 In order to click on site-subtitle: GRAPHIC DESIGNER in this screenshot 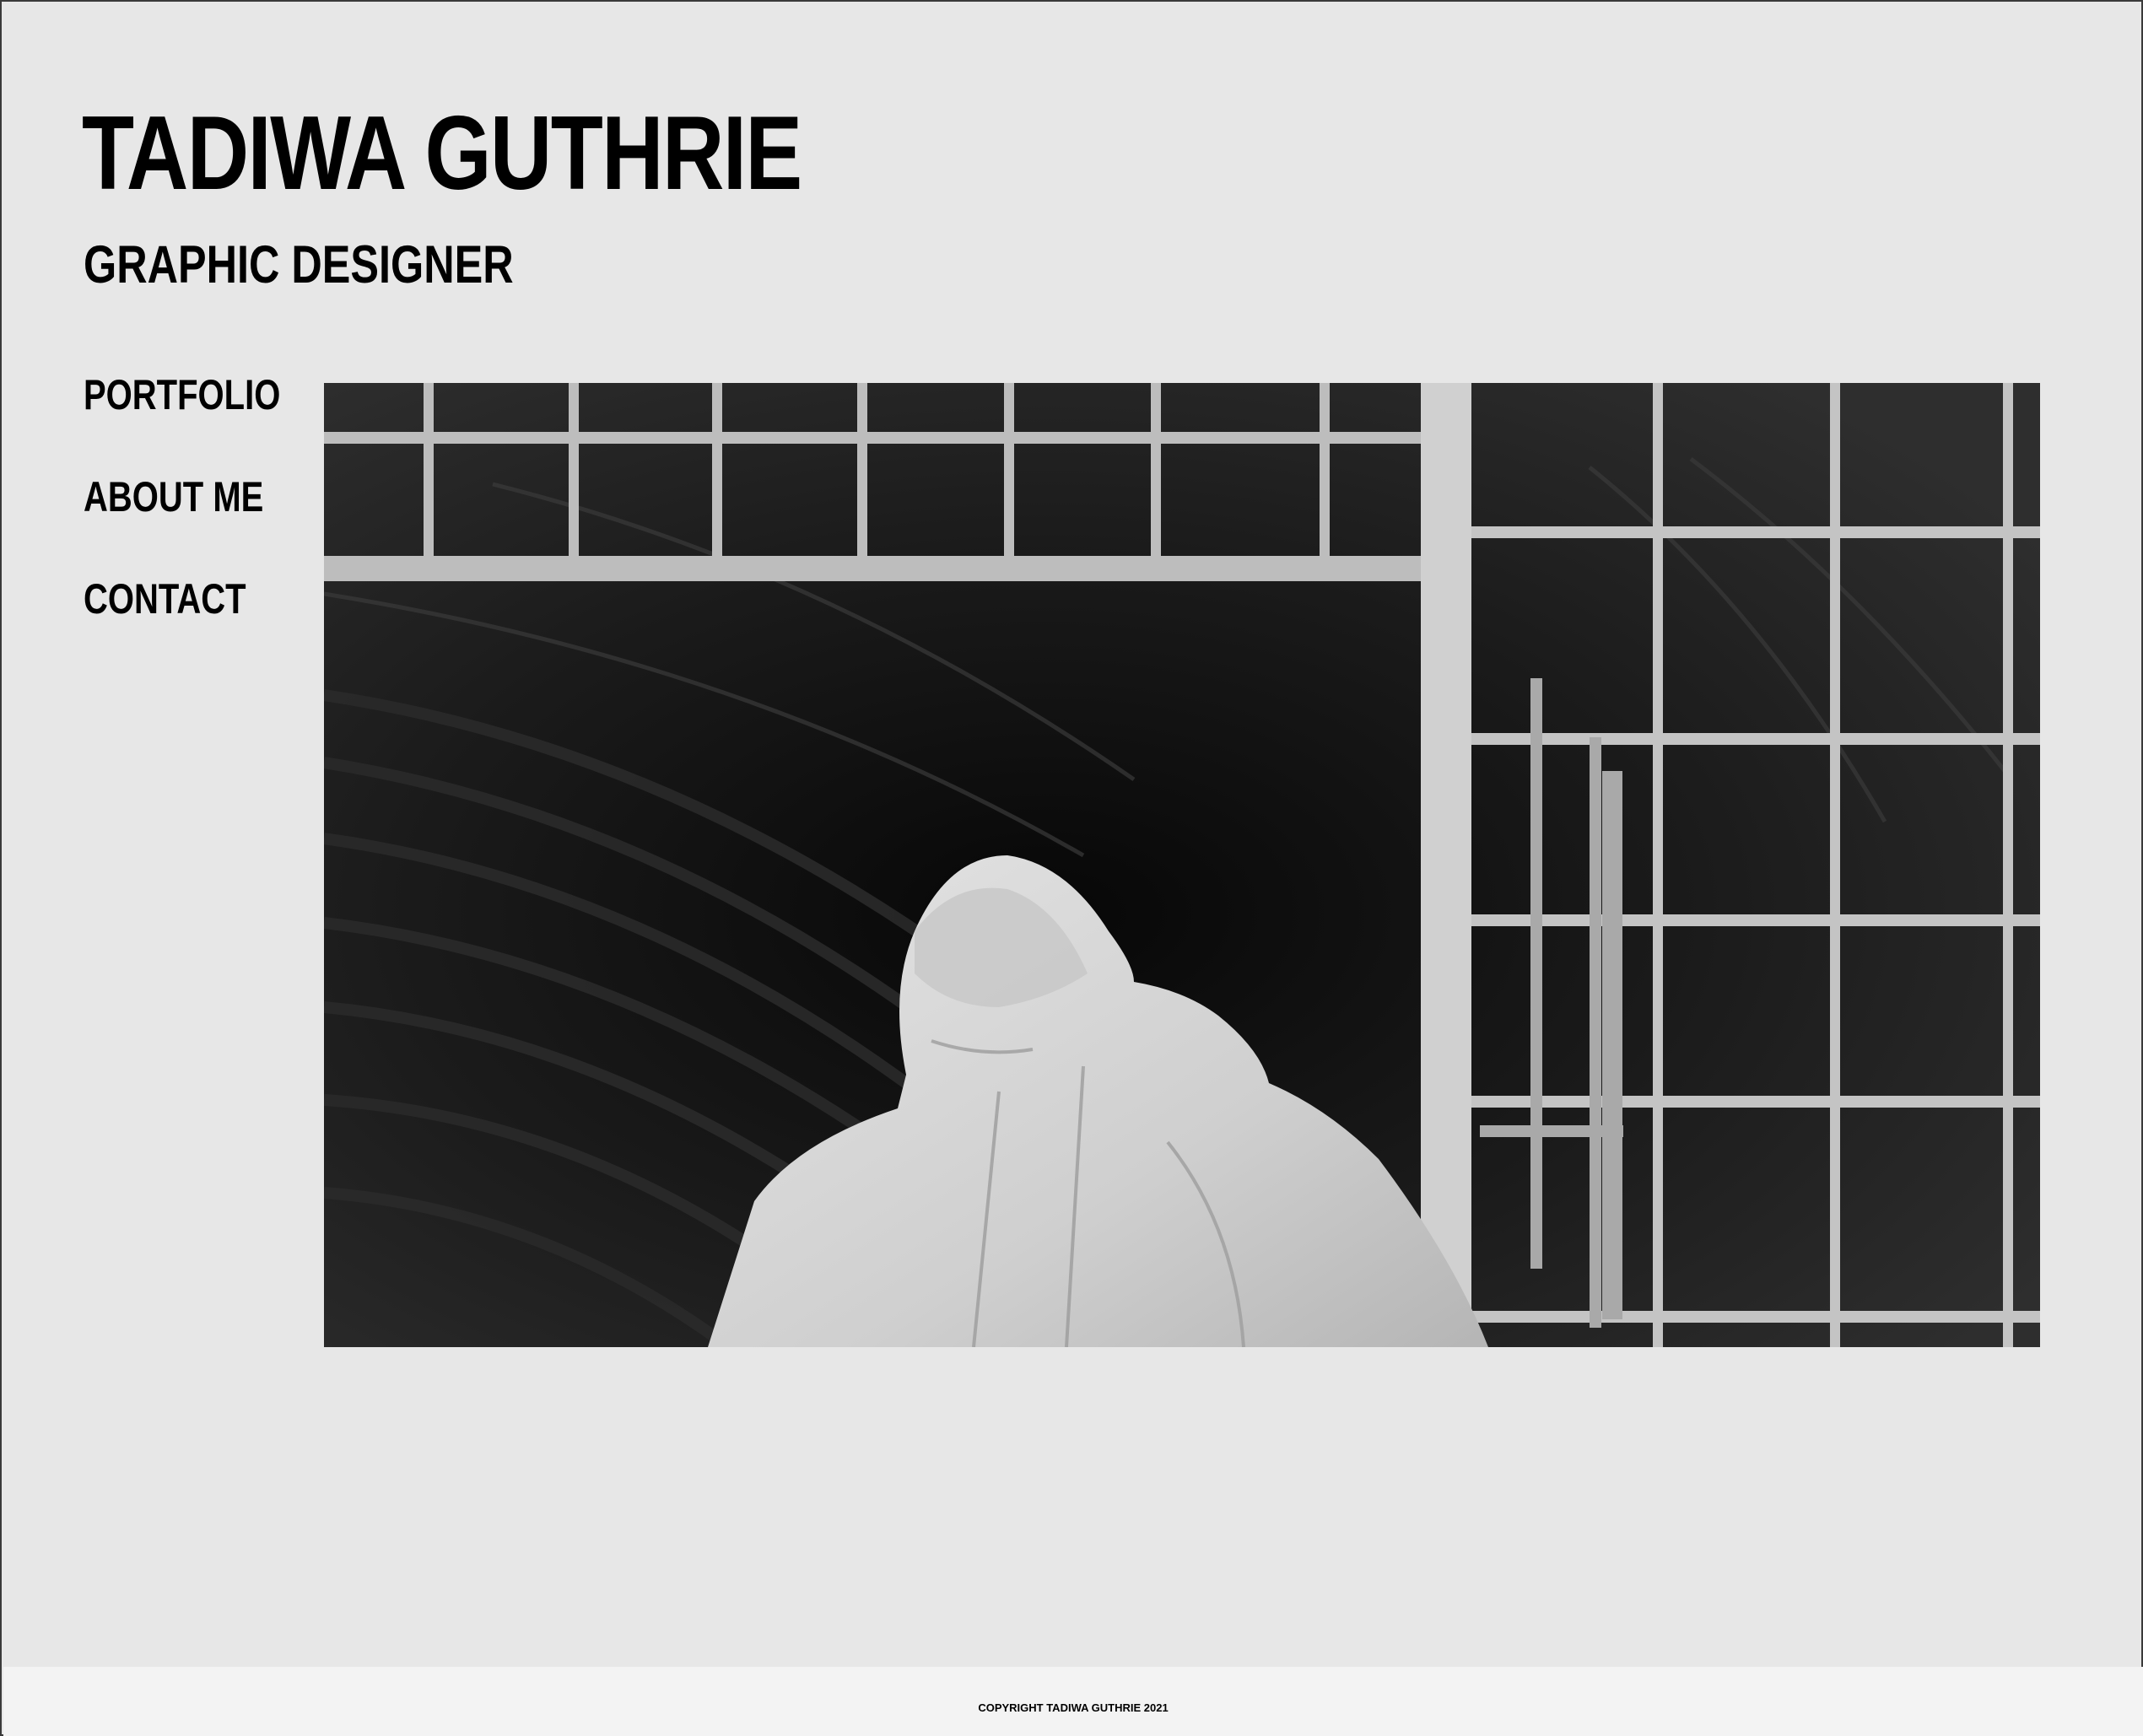, I will do `click(299, 264)`.